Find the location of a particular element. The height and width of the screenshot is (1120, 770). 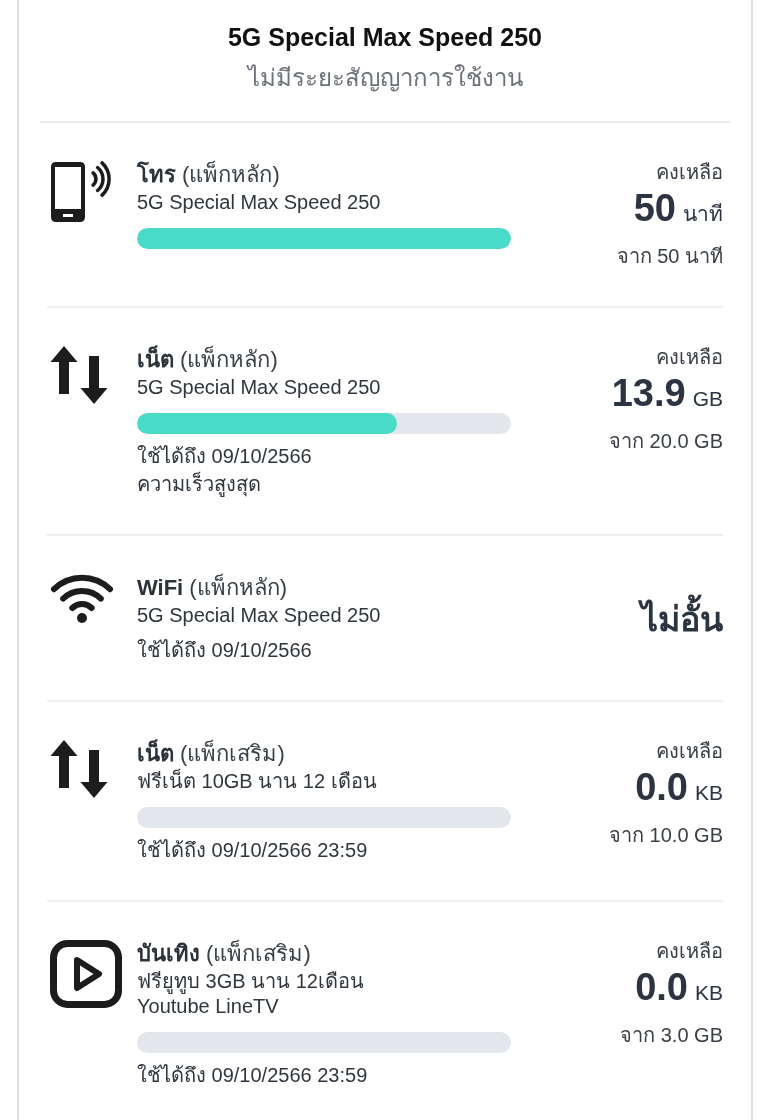

amount-unit: GB is located at coordinates (707, 399).